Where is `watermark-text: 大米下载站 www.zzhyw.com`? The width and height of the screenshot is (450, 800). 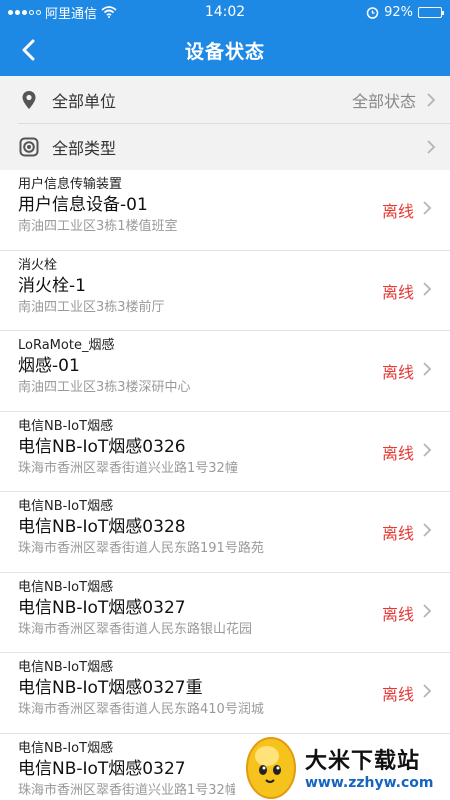 watermark-text: 大米下载站 www.zzhyw.com is located at coordinates (369, 767).